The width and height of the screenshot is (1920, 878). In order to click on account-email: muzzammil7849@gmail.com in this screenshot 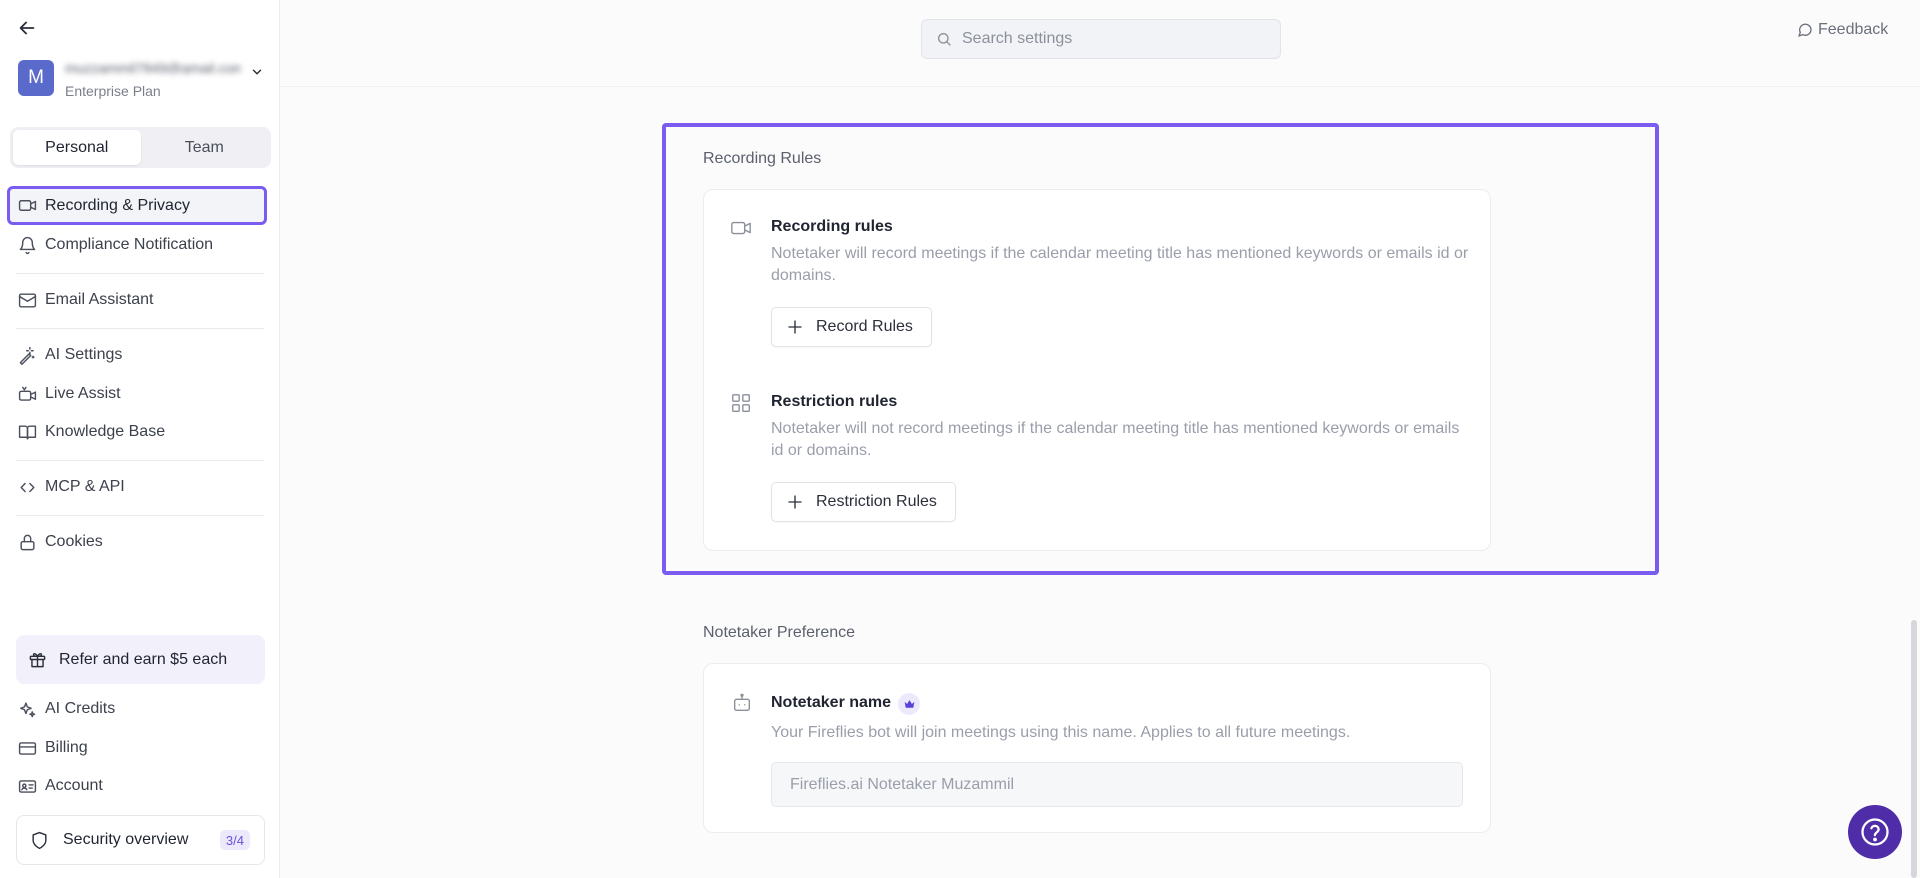, I will do `click(152, 67)`.